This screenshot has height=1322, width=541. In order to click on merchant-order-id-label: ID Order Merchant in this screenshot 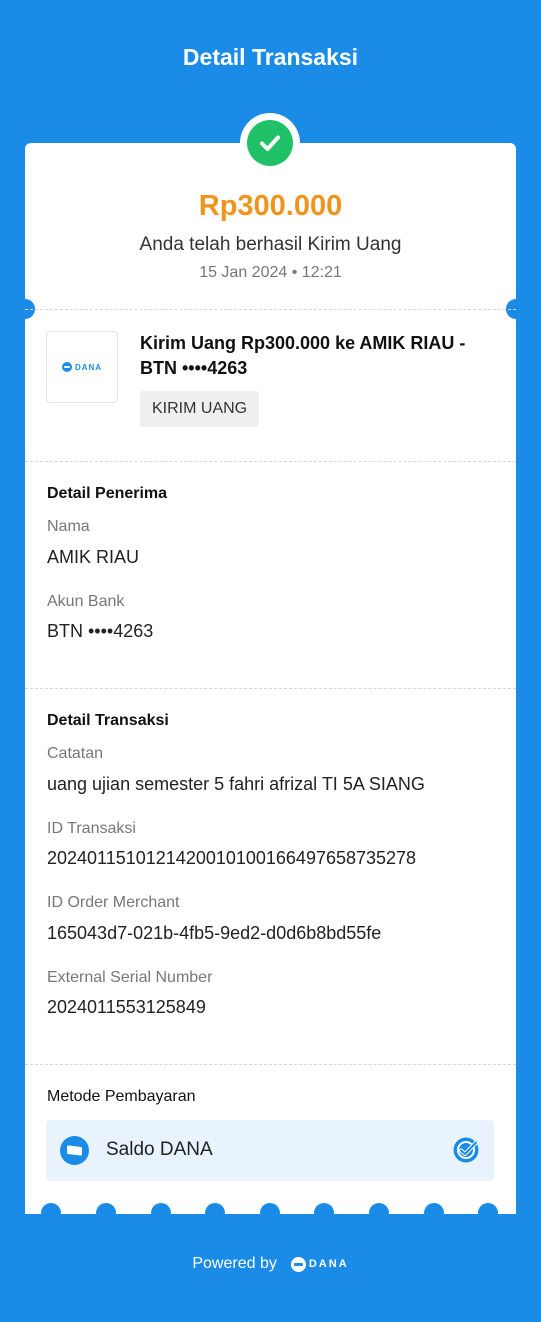, I will do `click(113, 902)`.